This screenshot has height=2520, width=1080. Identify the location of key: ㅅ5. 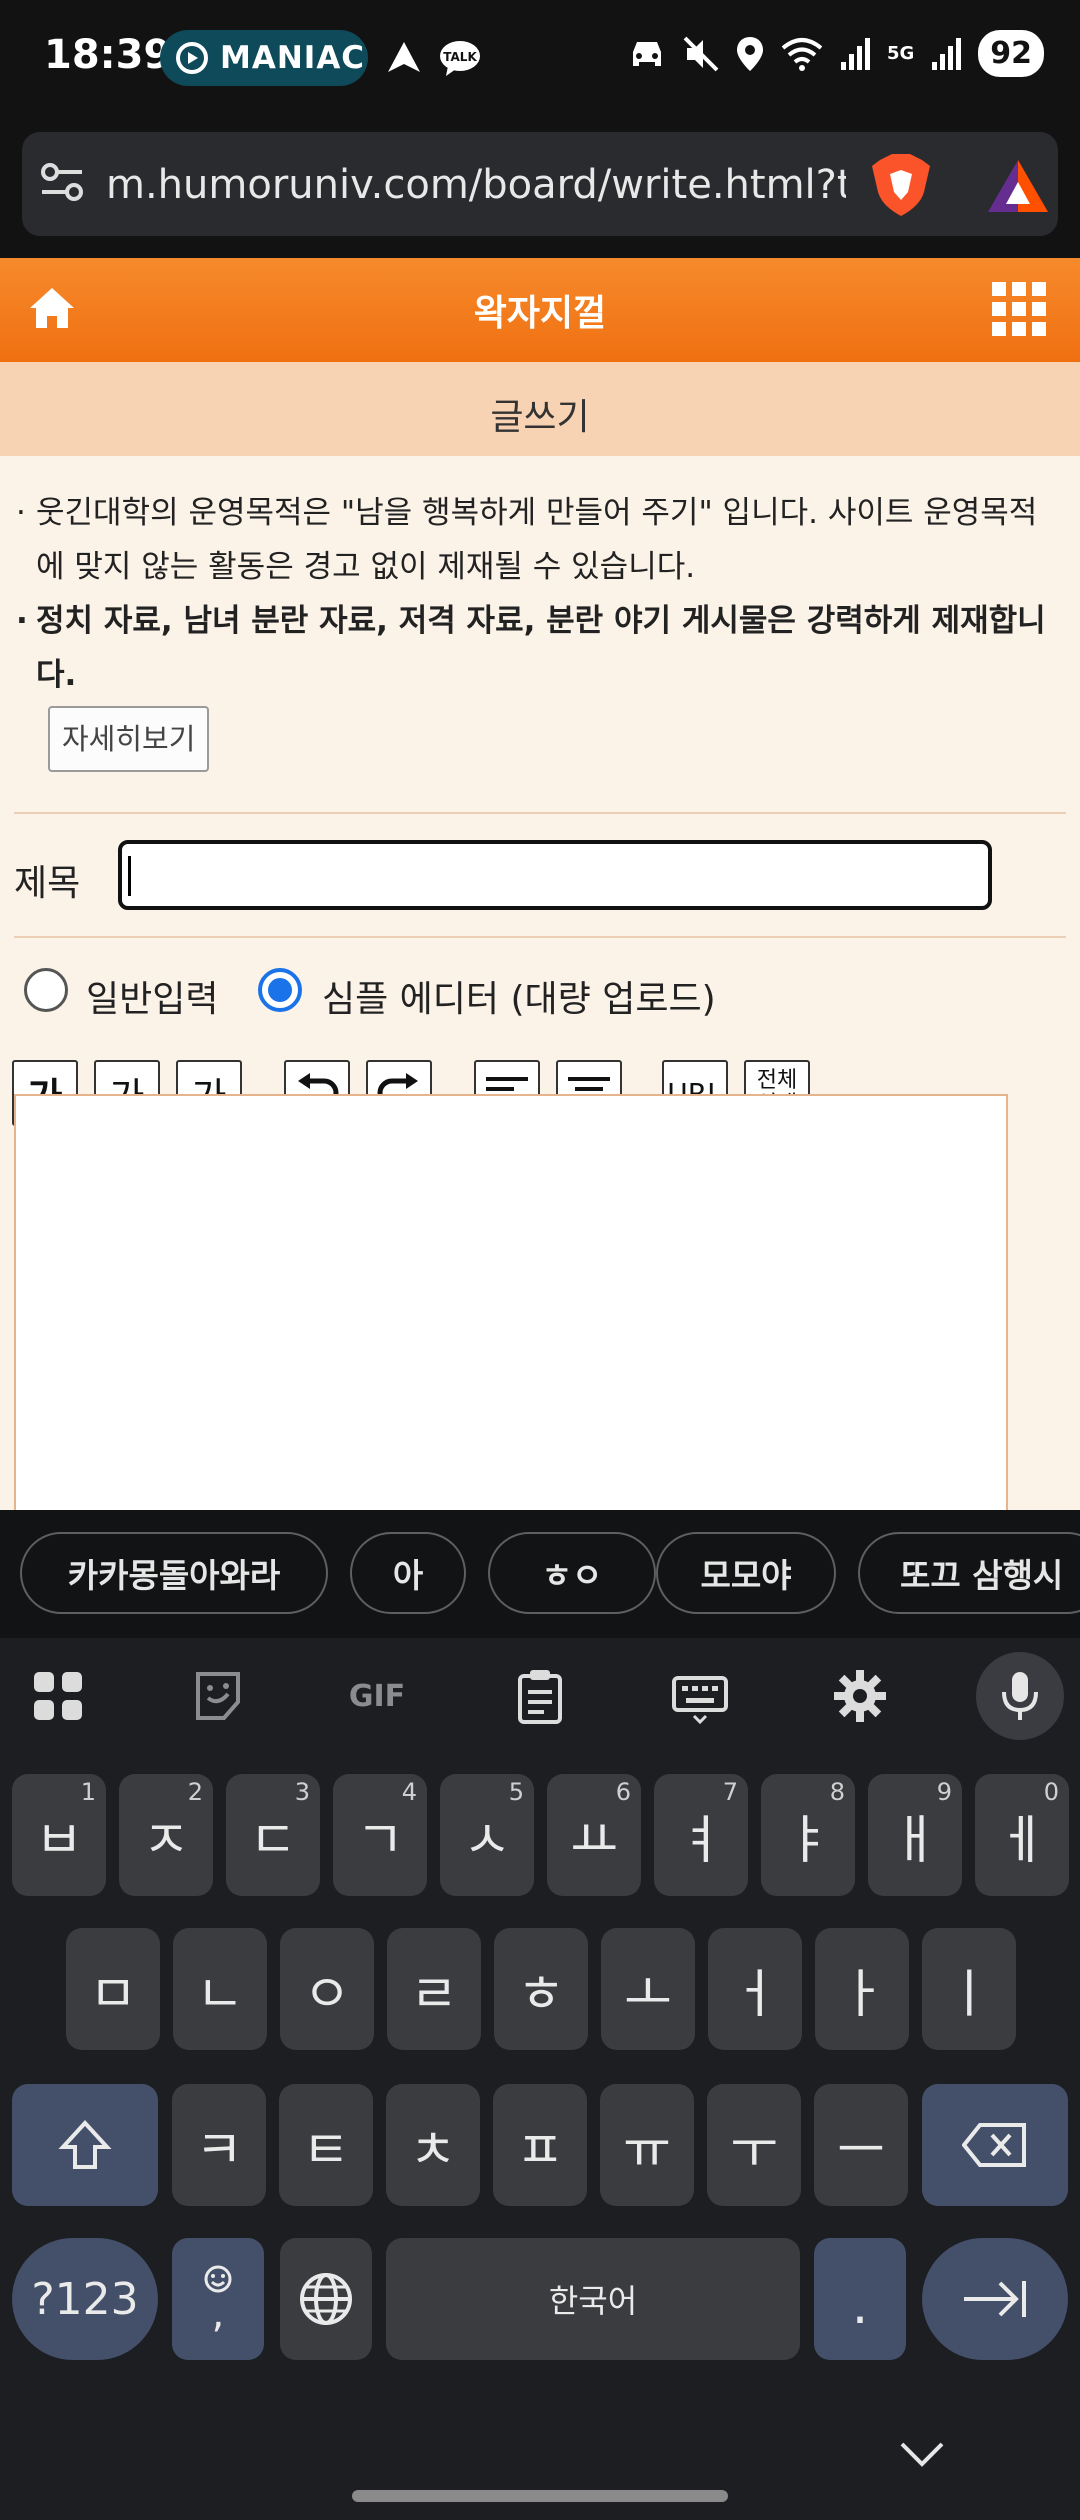
(487, 1835).